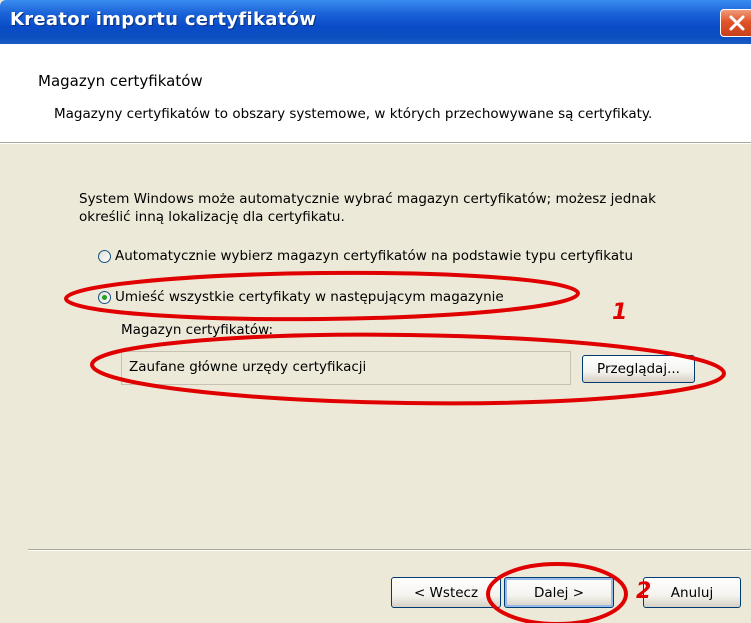 This screenshot has height=623, width=751. What do you see at coordinates (346, 368) in the screenshot?
I see `store-field: Zaufane główne urzędy certyfikacji` at bounding box center [346, 368].